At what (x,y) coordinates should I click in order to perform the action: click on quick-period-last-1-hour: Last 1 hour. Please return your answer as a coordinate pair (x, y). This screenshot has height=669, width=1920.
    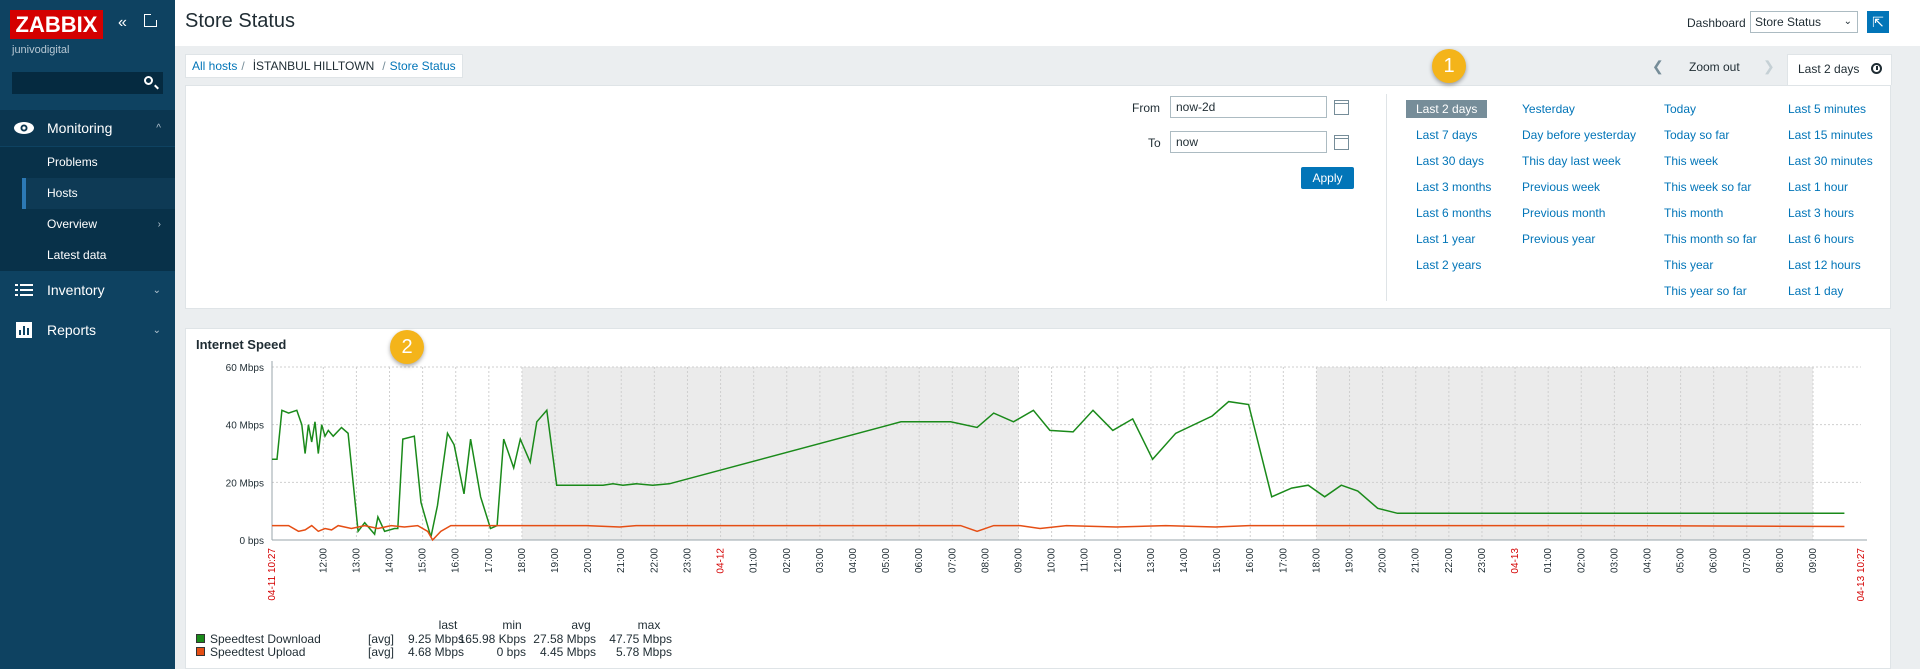
    Looking at the image, I should click on (1818, 187).